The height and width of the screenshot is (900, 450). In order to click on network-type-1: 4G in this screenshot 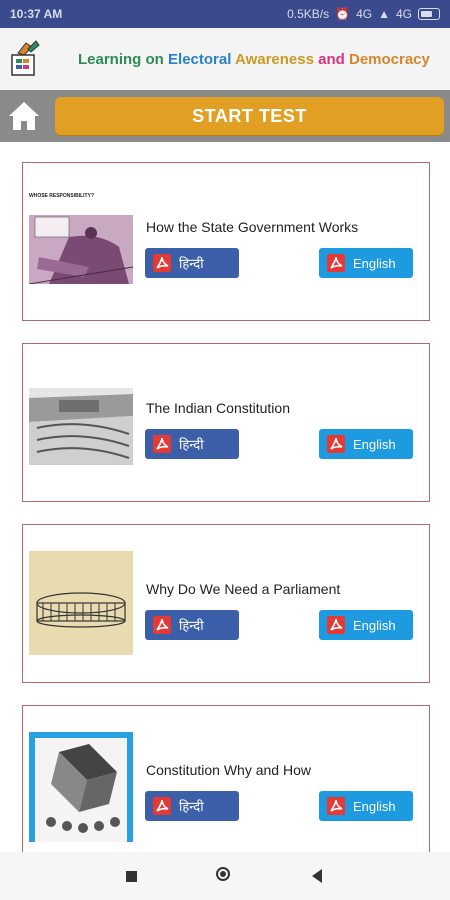, I will do `click(364, 14)`.